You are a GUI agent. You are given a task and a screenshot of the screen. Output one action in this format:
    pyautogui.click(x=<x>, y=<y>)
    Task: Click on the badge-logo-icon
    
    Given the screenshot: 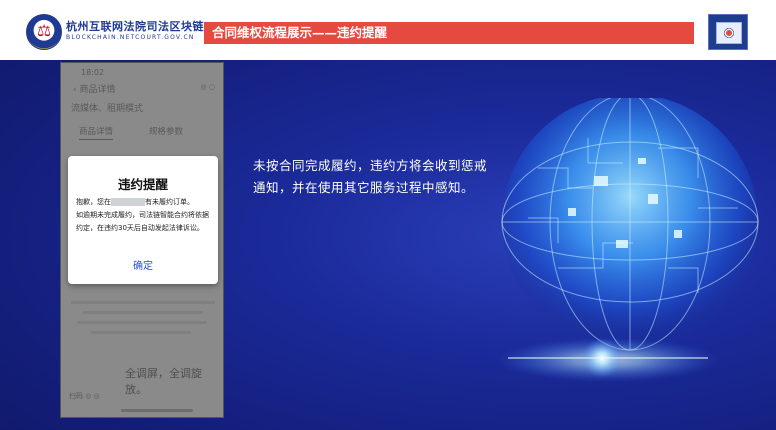 What is the action you would take?
    pyautogui.click(x=729, y=33)
    